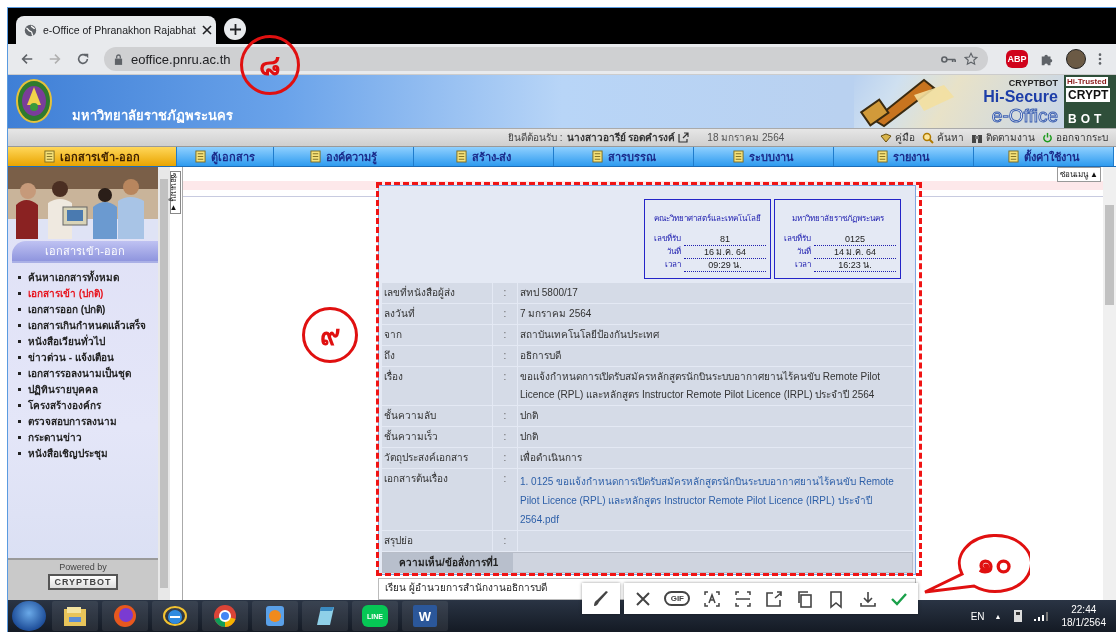  I want to click on field-label: ชั้นความเร็ว, so click(437, 437).